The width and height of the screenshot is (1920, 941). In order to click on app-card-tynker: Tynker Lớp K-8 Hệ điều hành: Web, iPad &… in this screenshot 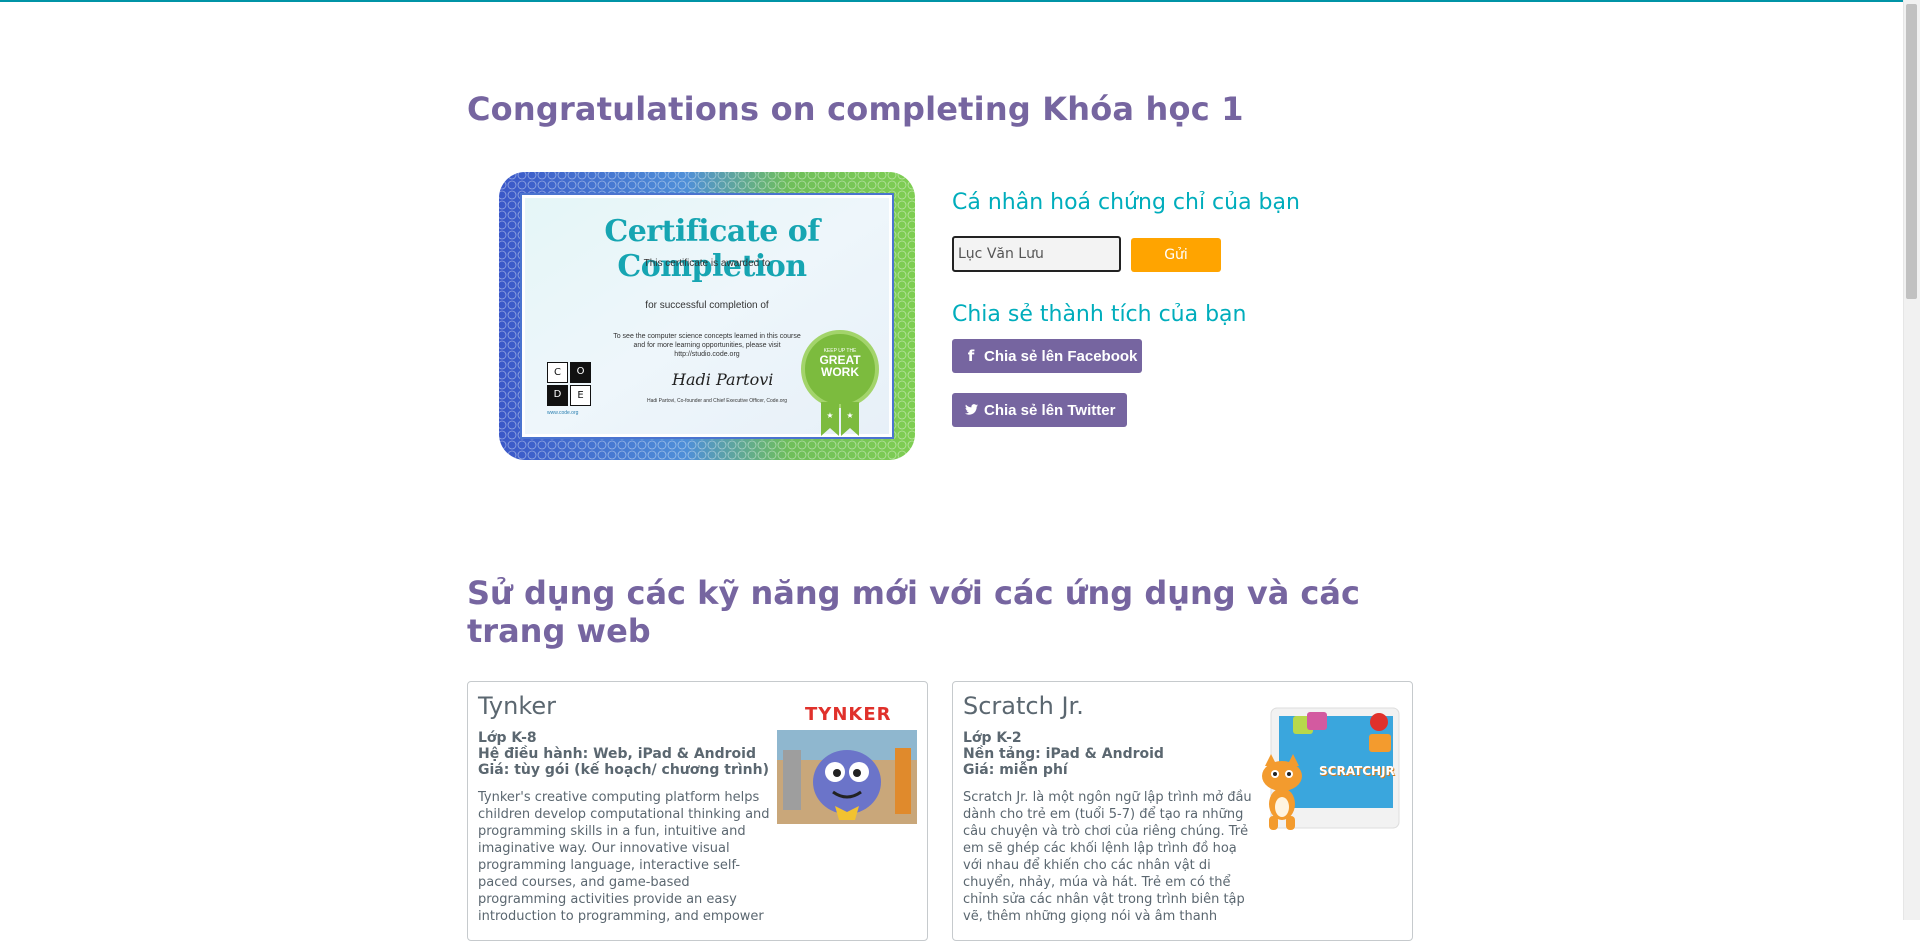, I will do `click(697, 811)`.